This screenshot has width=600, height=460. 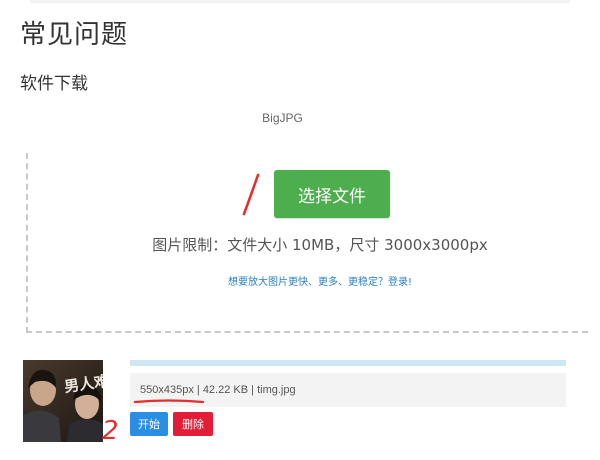 I want to click on choose-file-button: 选择文件, so click(x=332, y=194).